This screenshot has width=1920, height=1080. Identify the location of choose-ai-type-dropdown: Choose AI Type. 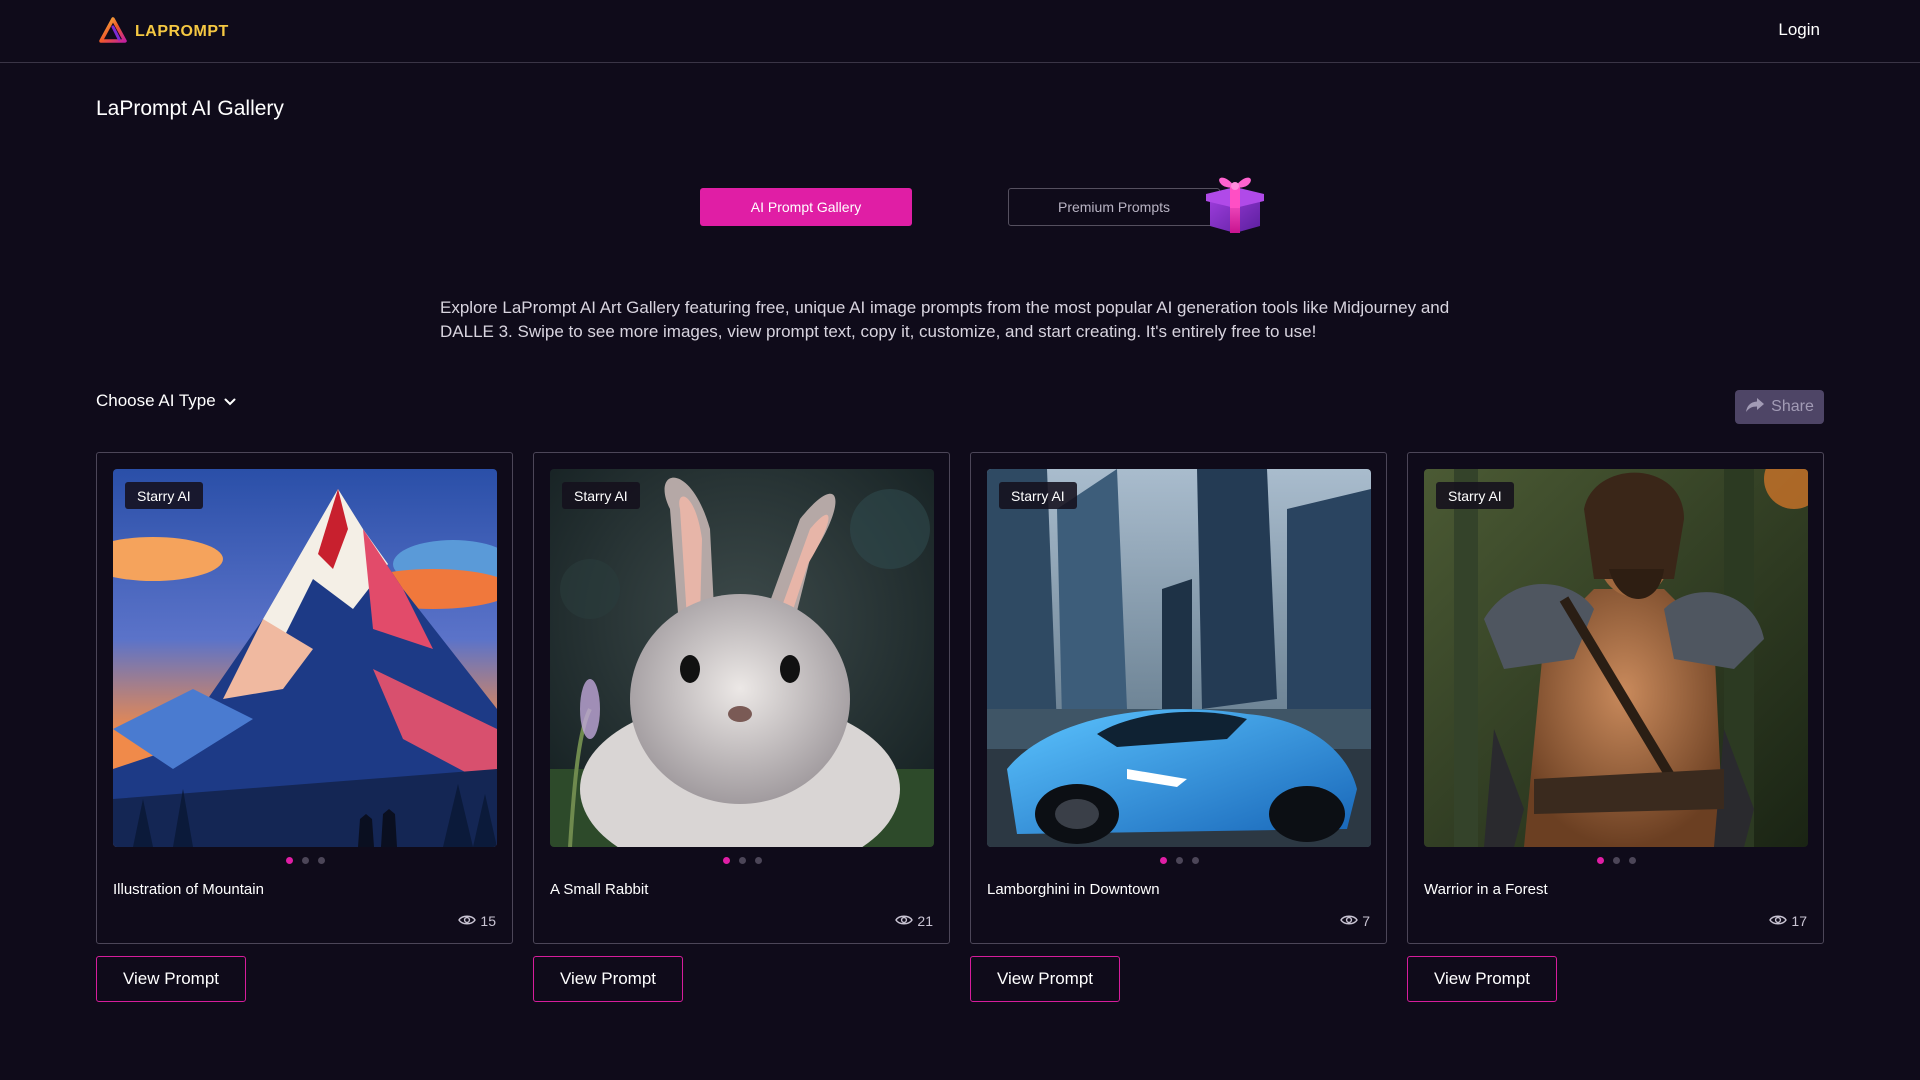
(166, 401).